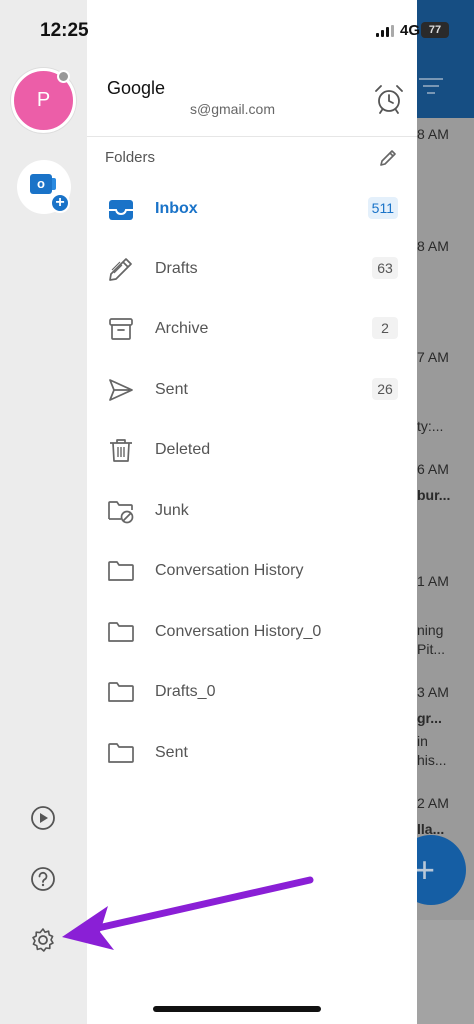 The width and height of the screenshot is (474, 1024). Describe the element at coordinates (431, 86) in the screenshot. I see `filter-icon` at that location.